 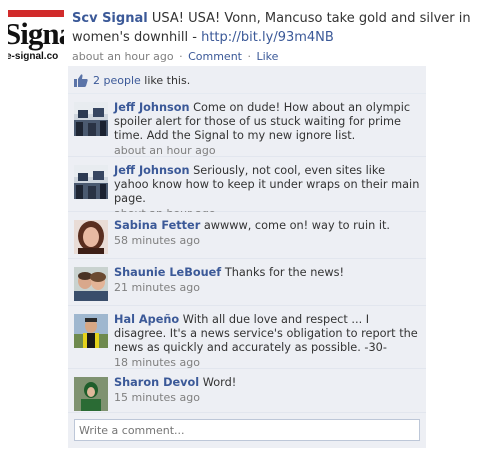 What do you see at coordinates (247, 391) in the screenshot?
I see `comment-item: Sharon Devol Word! 15 minutes ago` at bounding box center [247, 391].